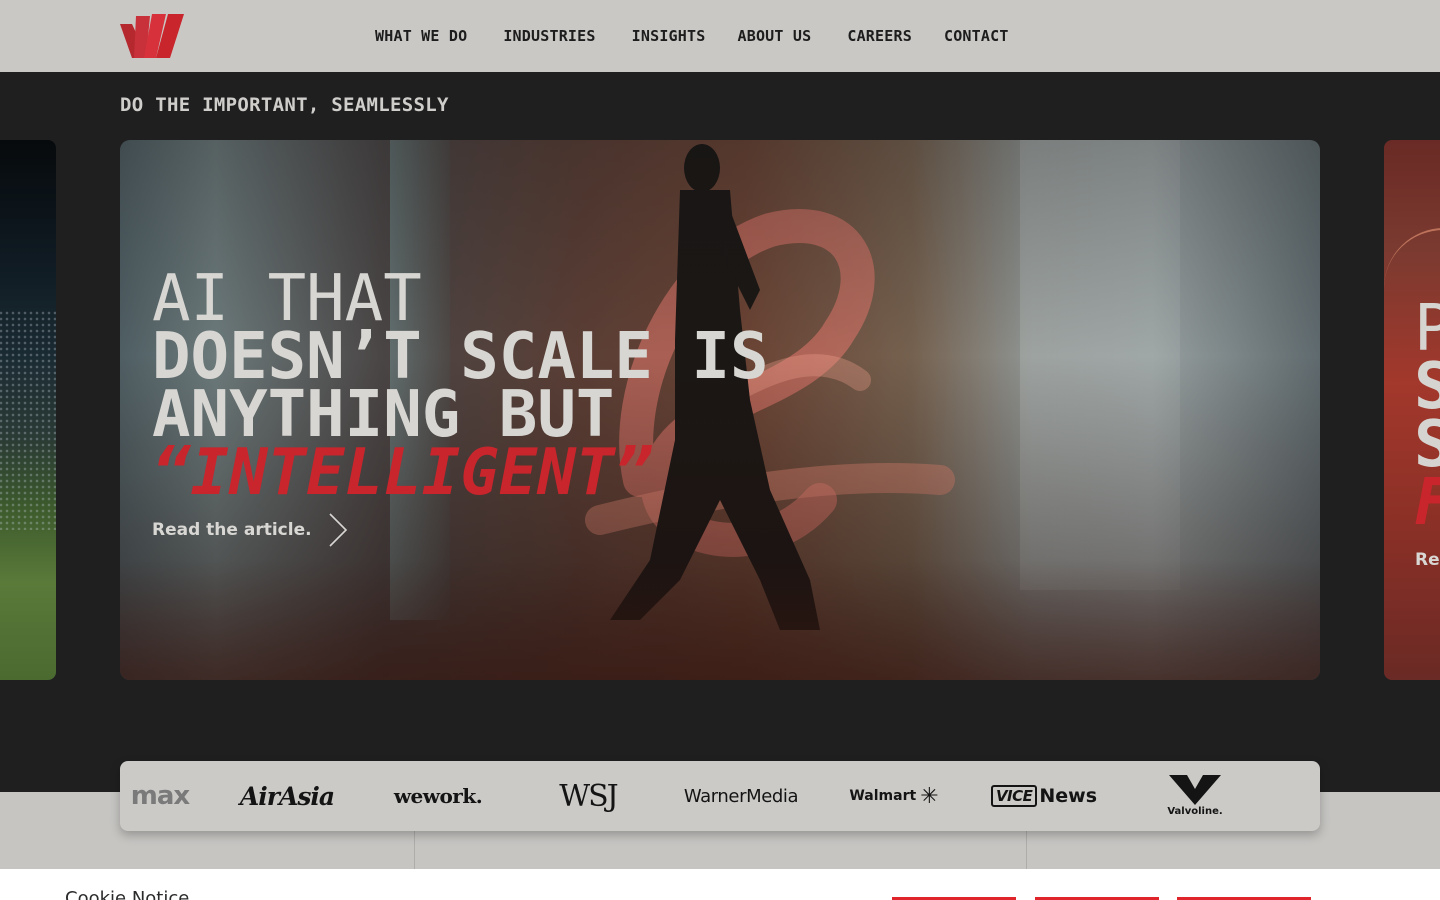  What do you see at coordinates (883, 796) in the screenshot?
I see `walmart-wordmark: Walmart` at bounding box center [883, 796].